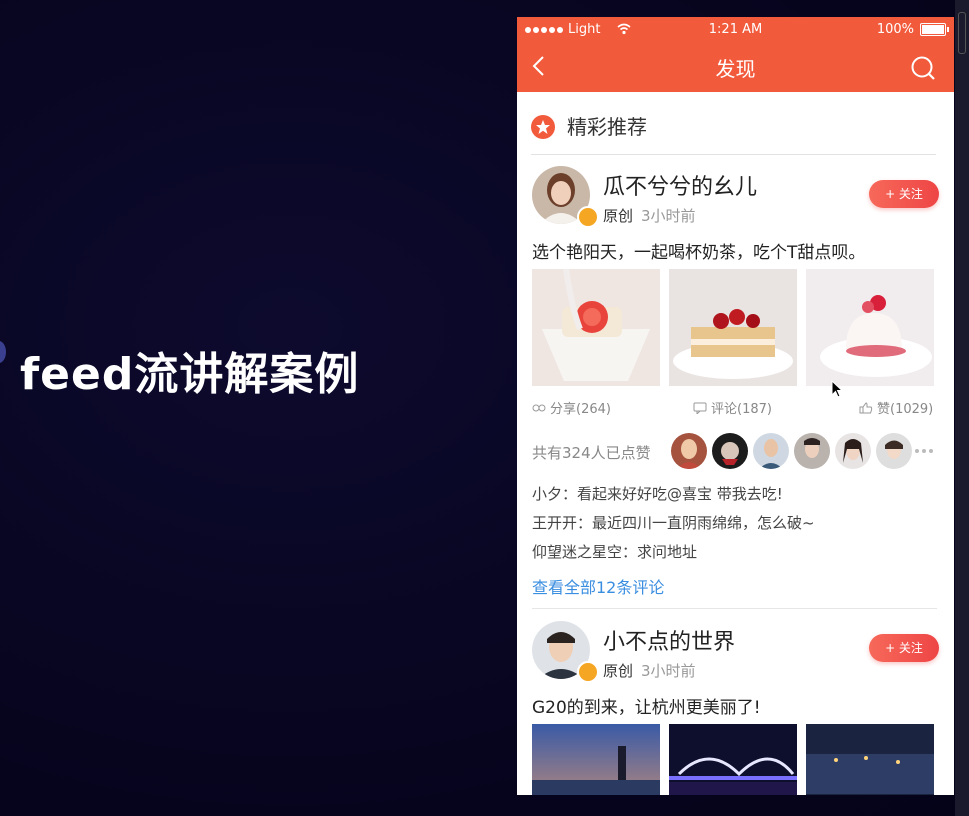 This screenshot has height=816, width=969. Describe the element at coordinates (733, 133) in the screenshot. I see `section-header: 精彩推荐` at that location.